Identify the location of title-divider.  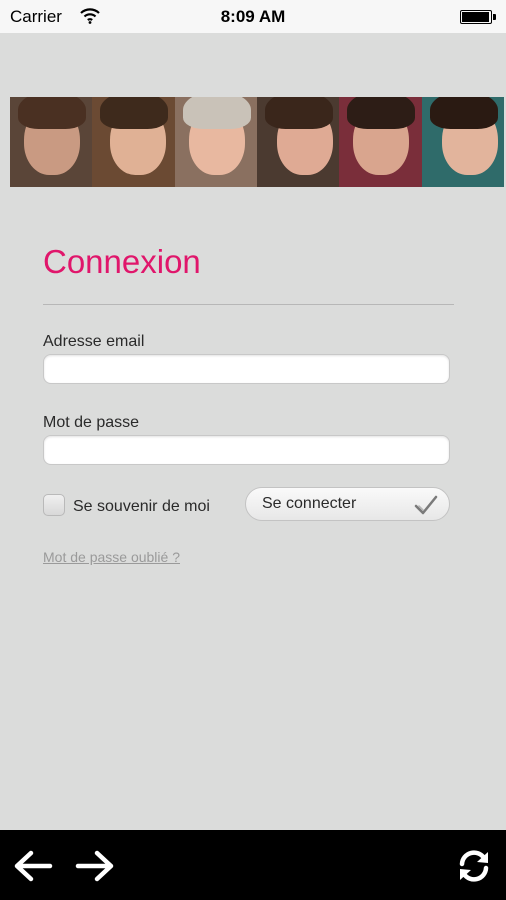
(248, 304).